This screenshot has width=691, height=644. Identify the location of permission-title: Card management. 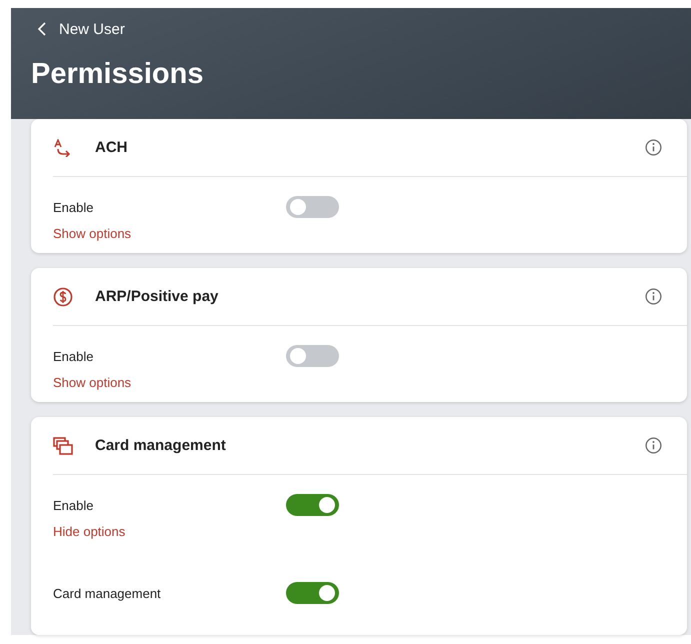
(161, 445).